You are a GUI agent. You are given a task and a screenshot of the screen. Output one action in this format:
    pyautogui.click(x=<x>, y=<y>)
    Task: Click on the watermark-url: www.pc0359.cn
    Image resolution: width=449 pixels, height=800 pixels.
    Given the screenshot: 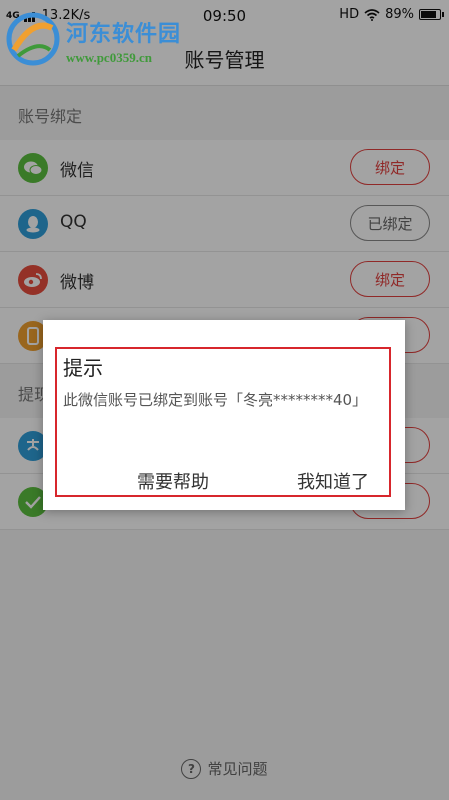 What is the action you would take?
    pyautogui.click(x=109, y=57)
    